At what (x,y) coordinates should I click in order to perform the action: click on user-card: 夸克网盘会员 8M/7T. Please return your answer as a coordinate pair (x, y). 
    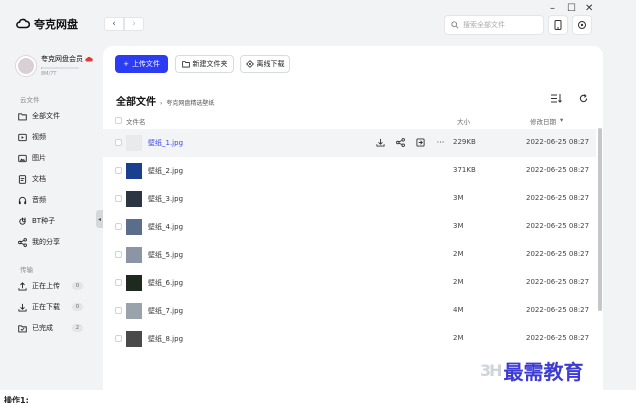
    Looking at the image, I should click on (54, 65).